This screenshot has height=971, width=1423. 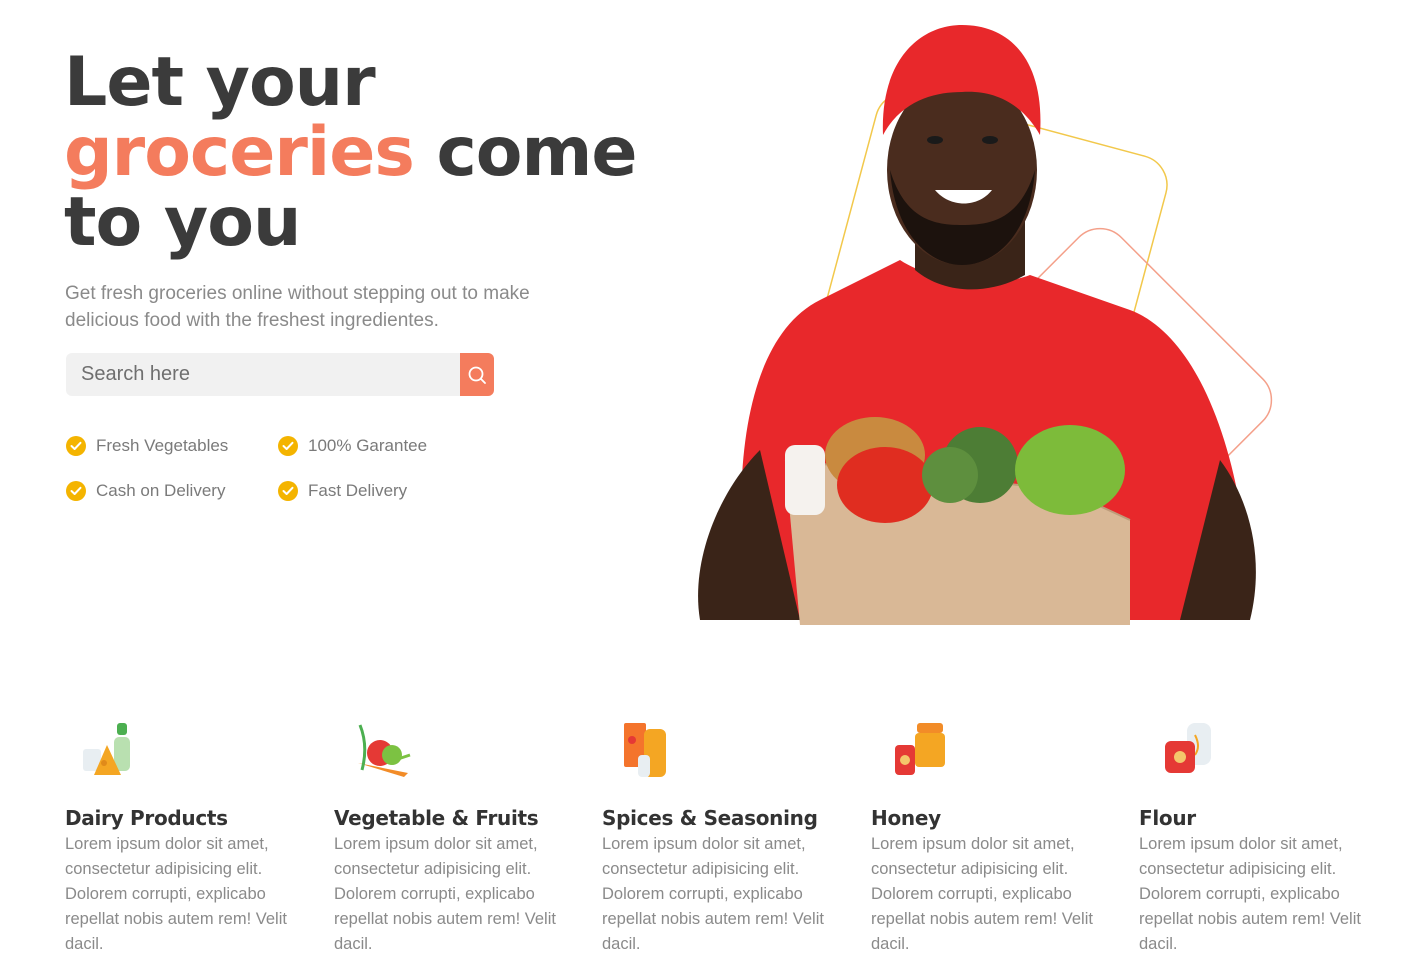 I want to click on search-button, so click(x=477, y=374).